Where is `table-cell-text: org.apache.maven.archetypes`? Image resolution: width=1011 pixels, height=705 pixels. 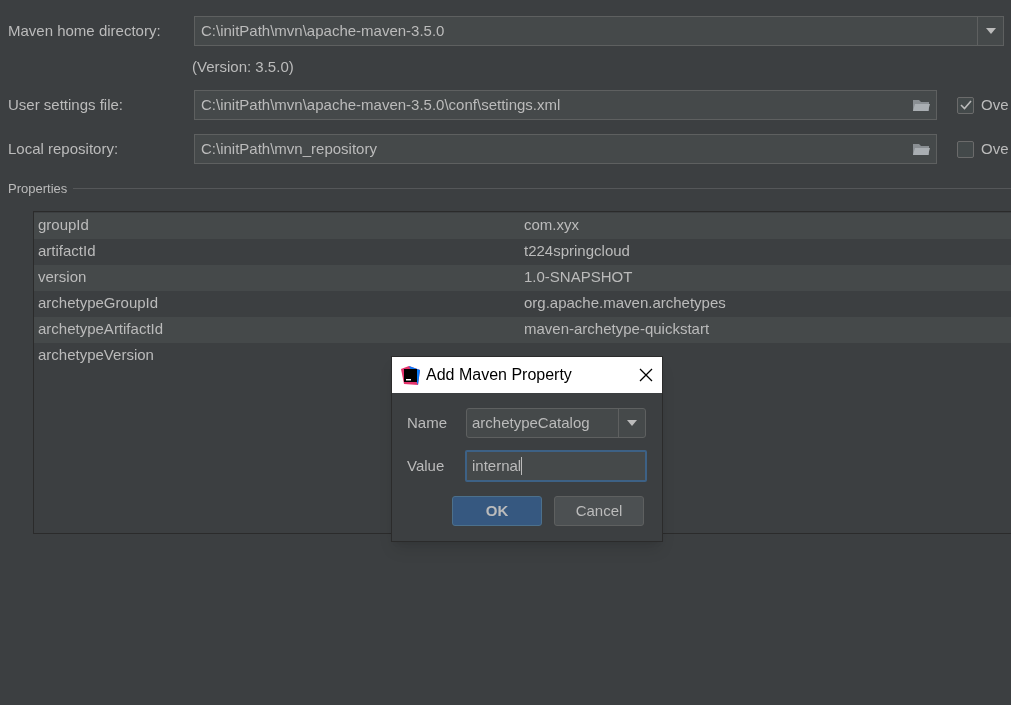 table-cell-text: org.apache.maven.archetypes is located at coordinates (625, 303).